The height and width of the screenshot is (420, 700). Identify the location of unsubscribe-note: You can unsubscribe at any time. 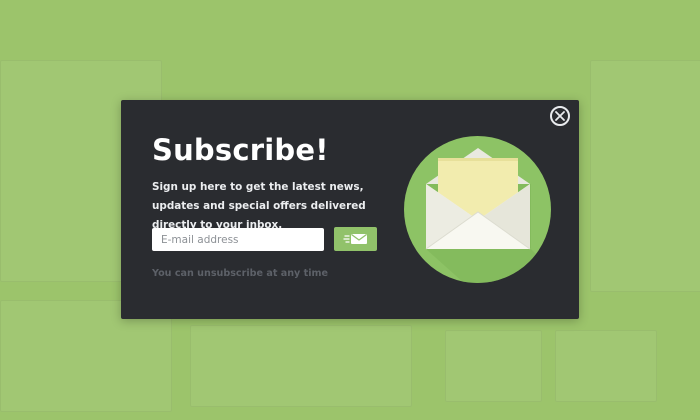
(240, 273).